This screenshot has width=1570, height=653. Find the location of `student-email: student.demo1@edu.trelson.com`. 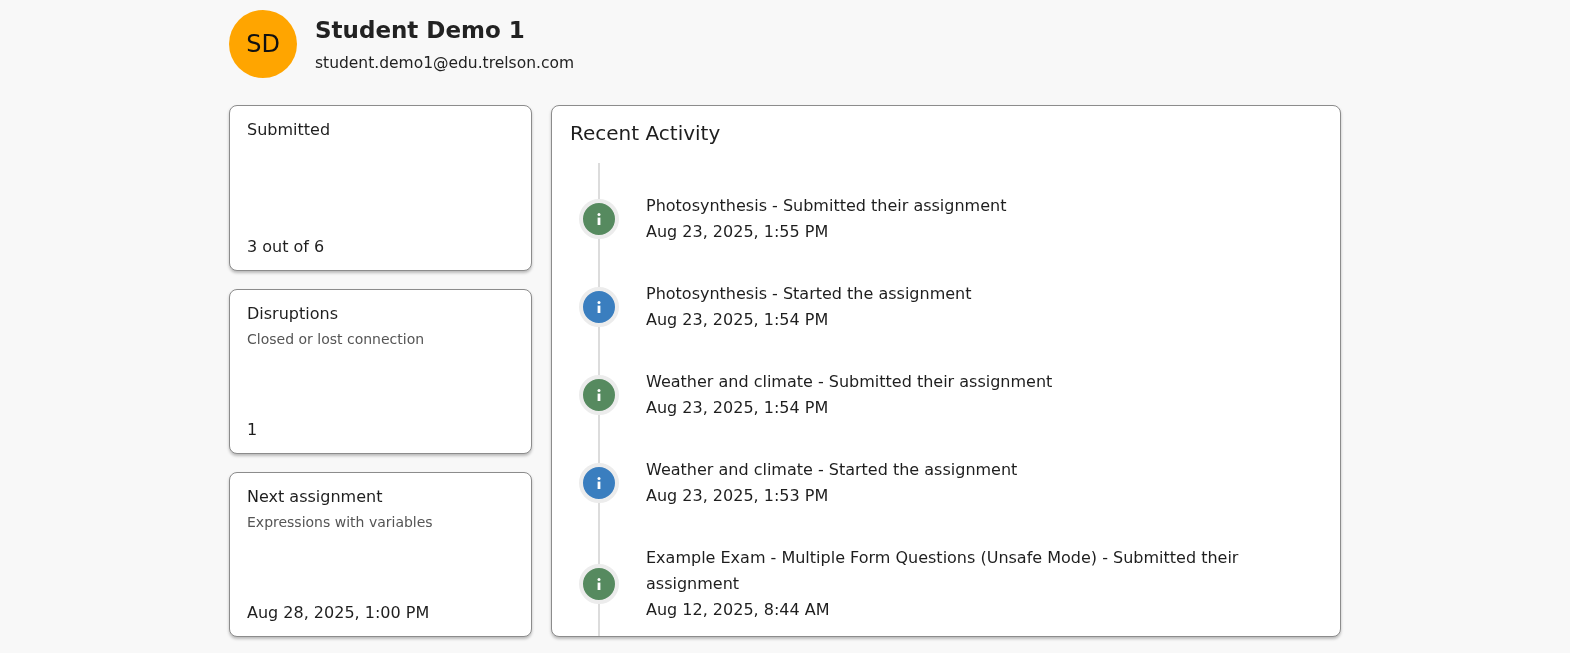

student-email: student.demo1@edu.trelson.com is located at coordinates (444, 62).